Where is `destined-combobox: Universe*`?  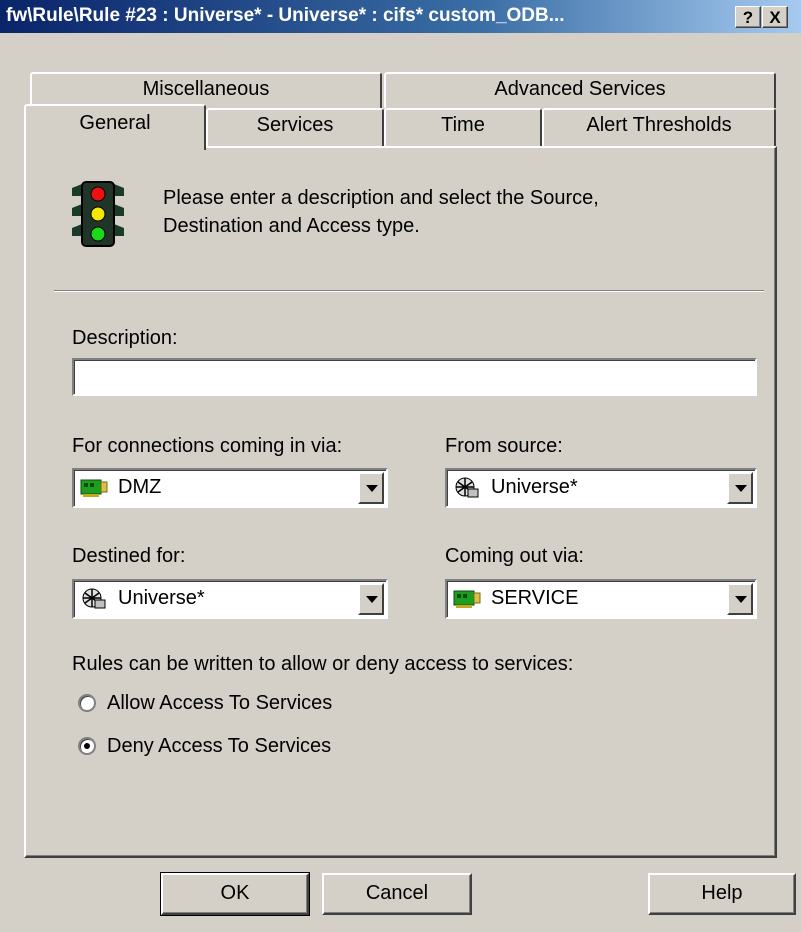
destined-combobox: Universe* is located at coordinates (230, 599).